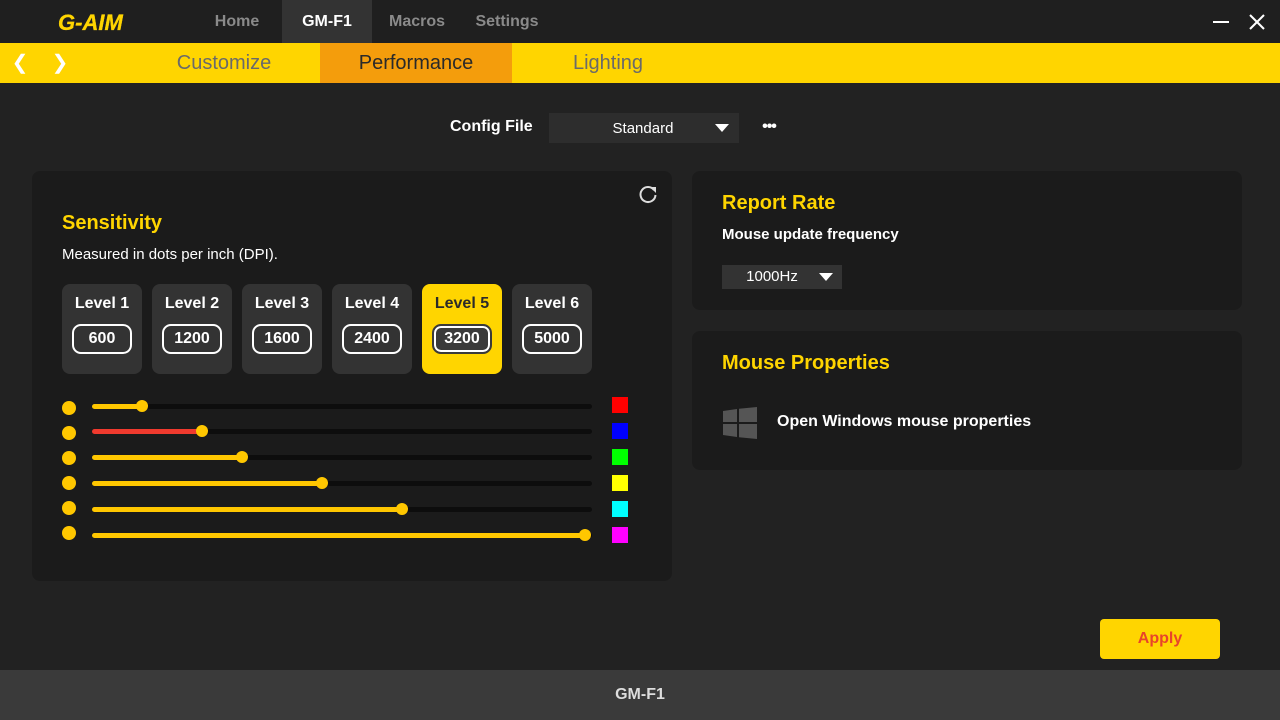  I want to click on g-aim-logo: G-AIM, so click(91, 22).